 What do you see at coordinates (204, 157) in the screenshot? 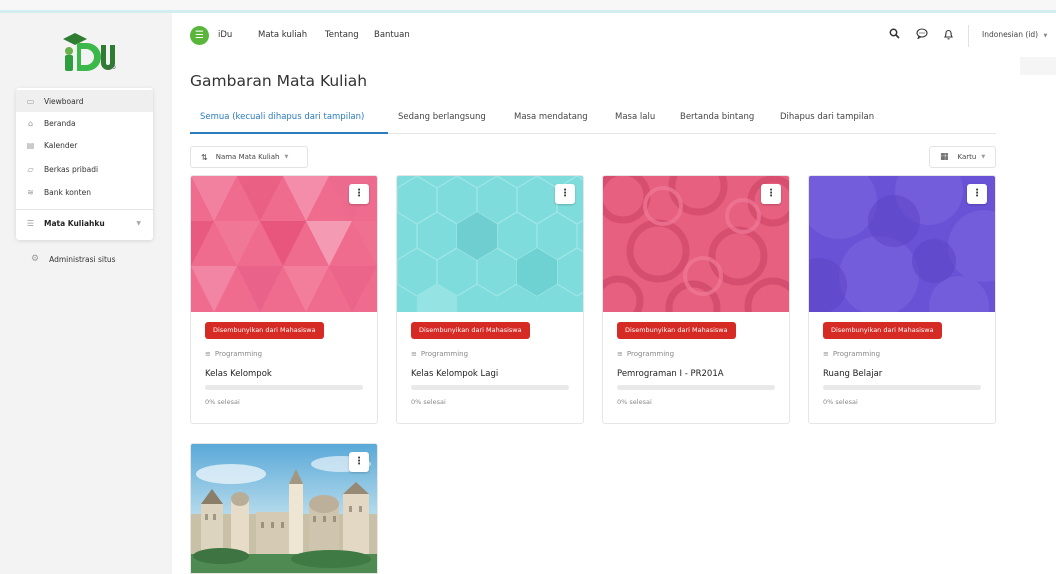
I see `sort-icon: ⇅` at bounding box center [204, 157].